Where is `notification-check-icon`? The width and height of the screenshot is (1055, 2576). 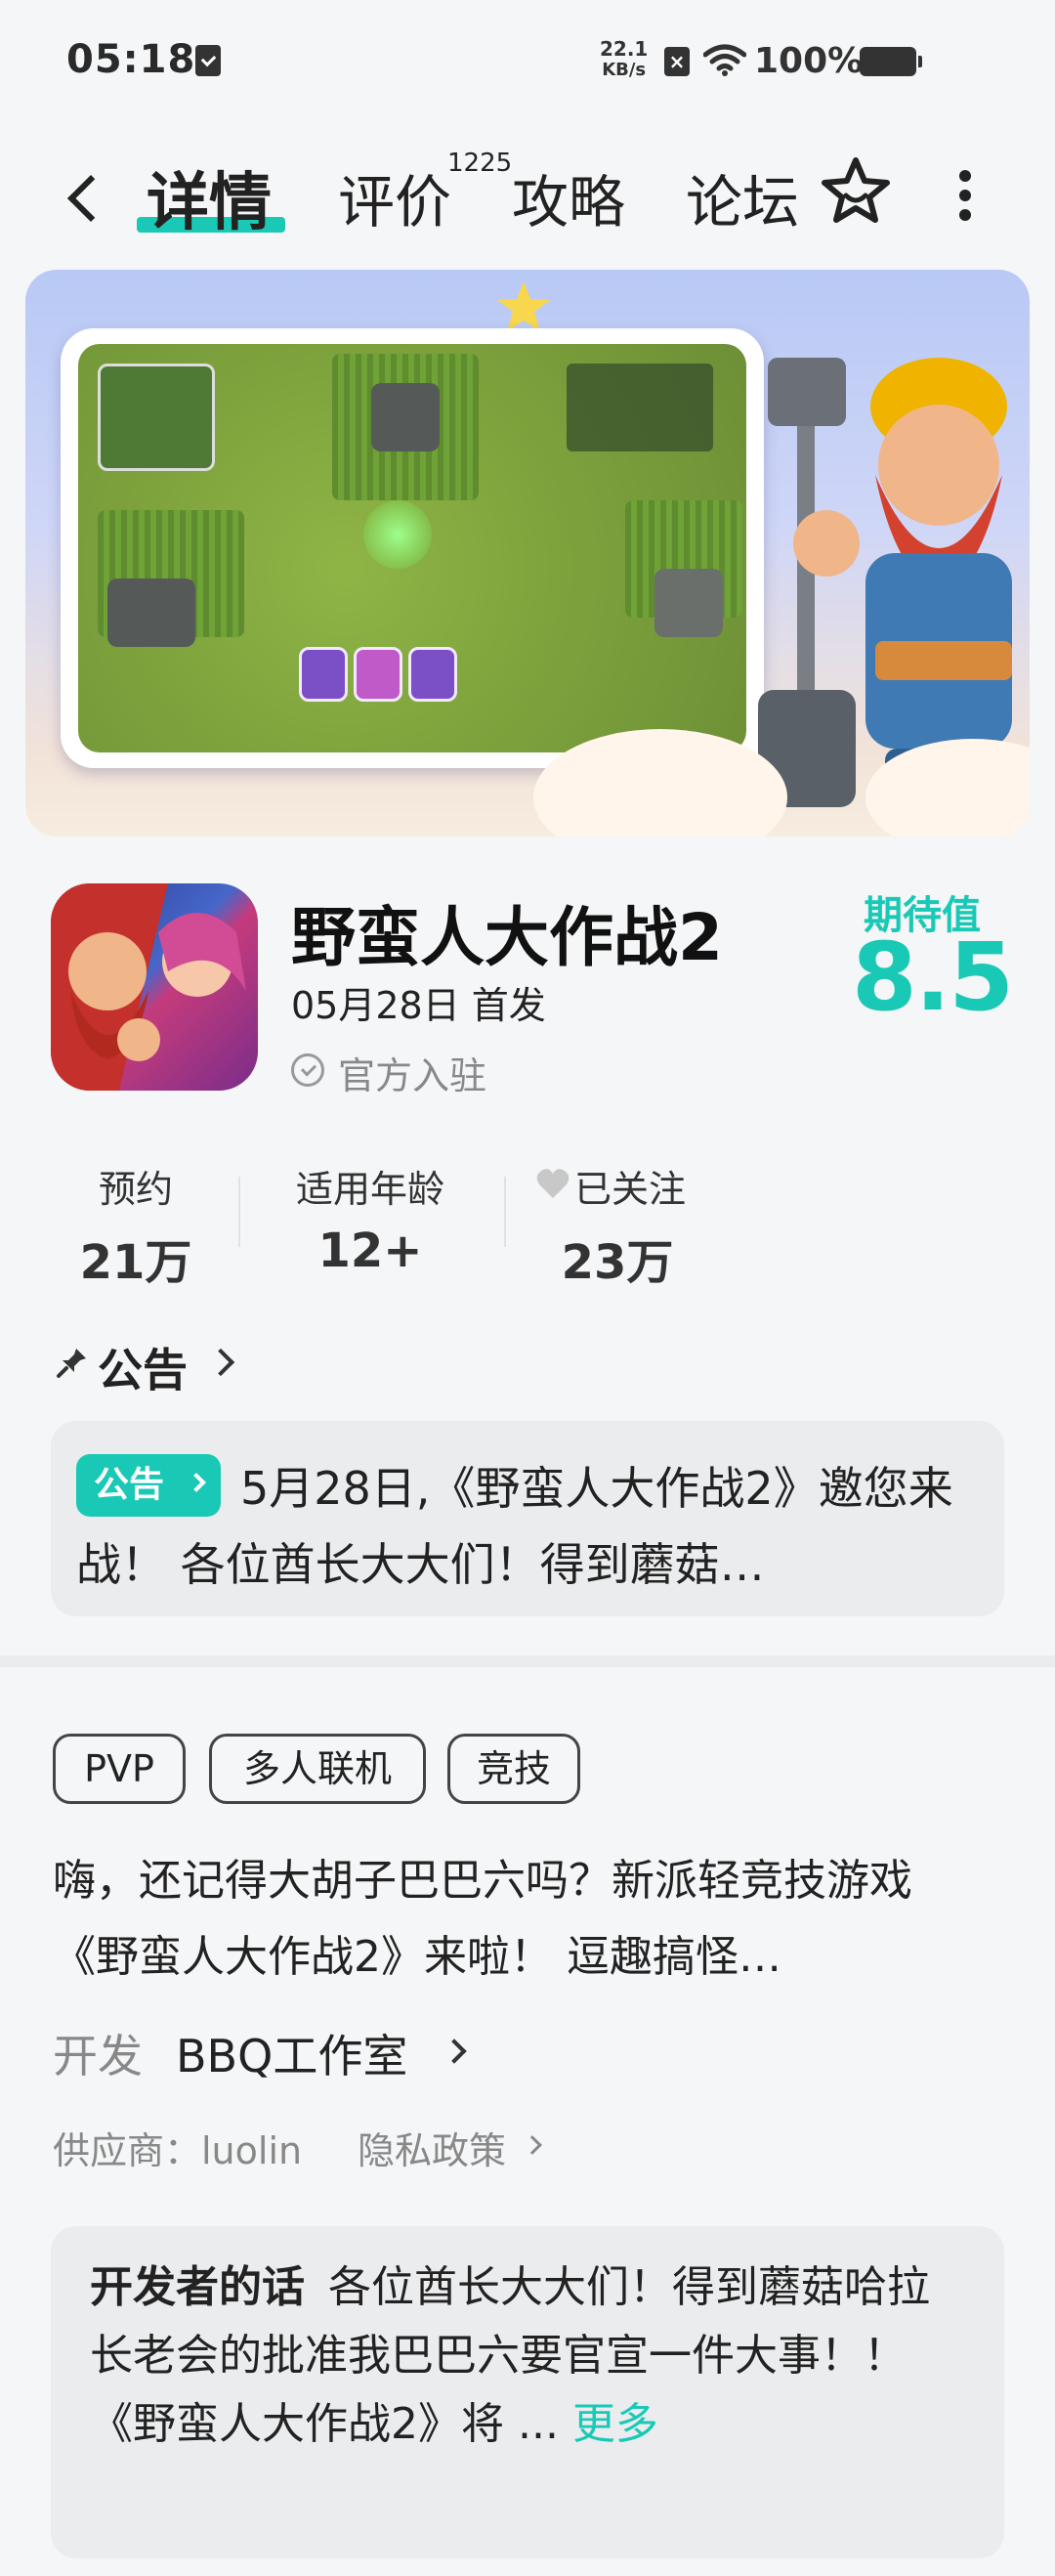 notification-check-icon is located at coordinates (208, 61).